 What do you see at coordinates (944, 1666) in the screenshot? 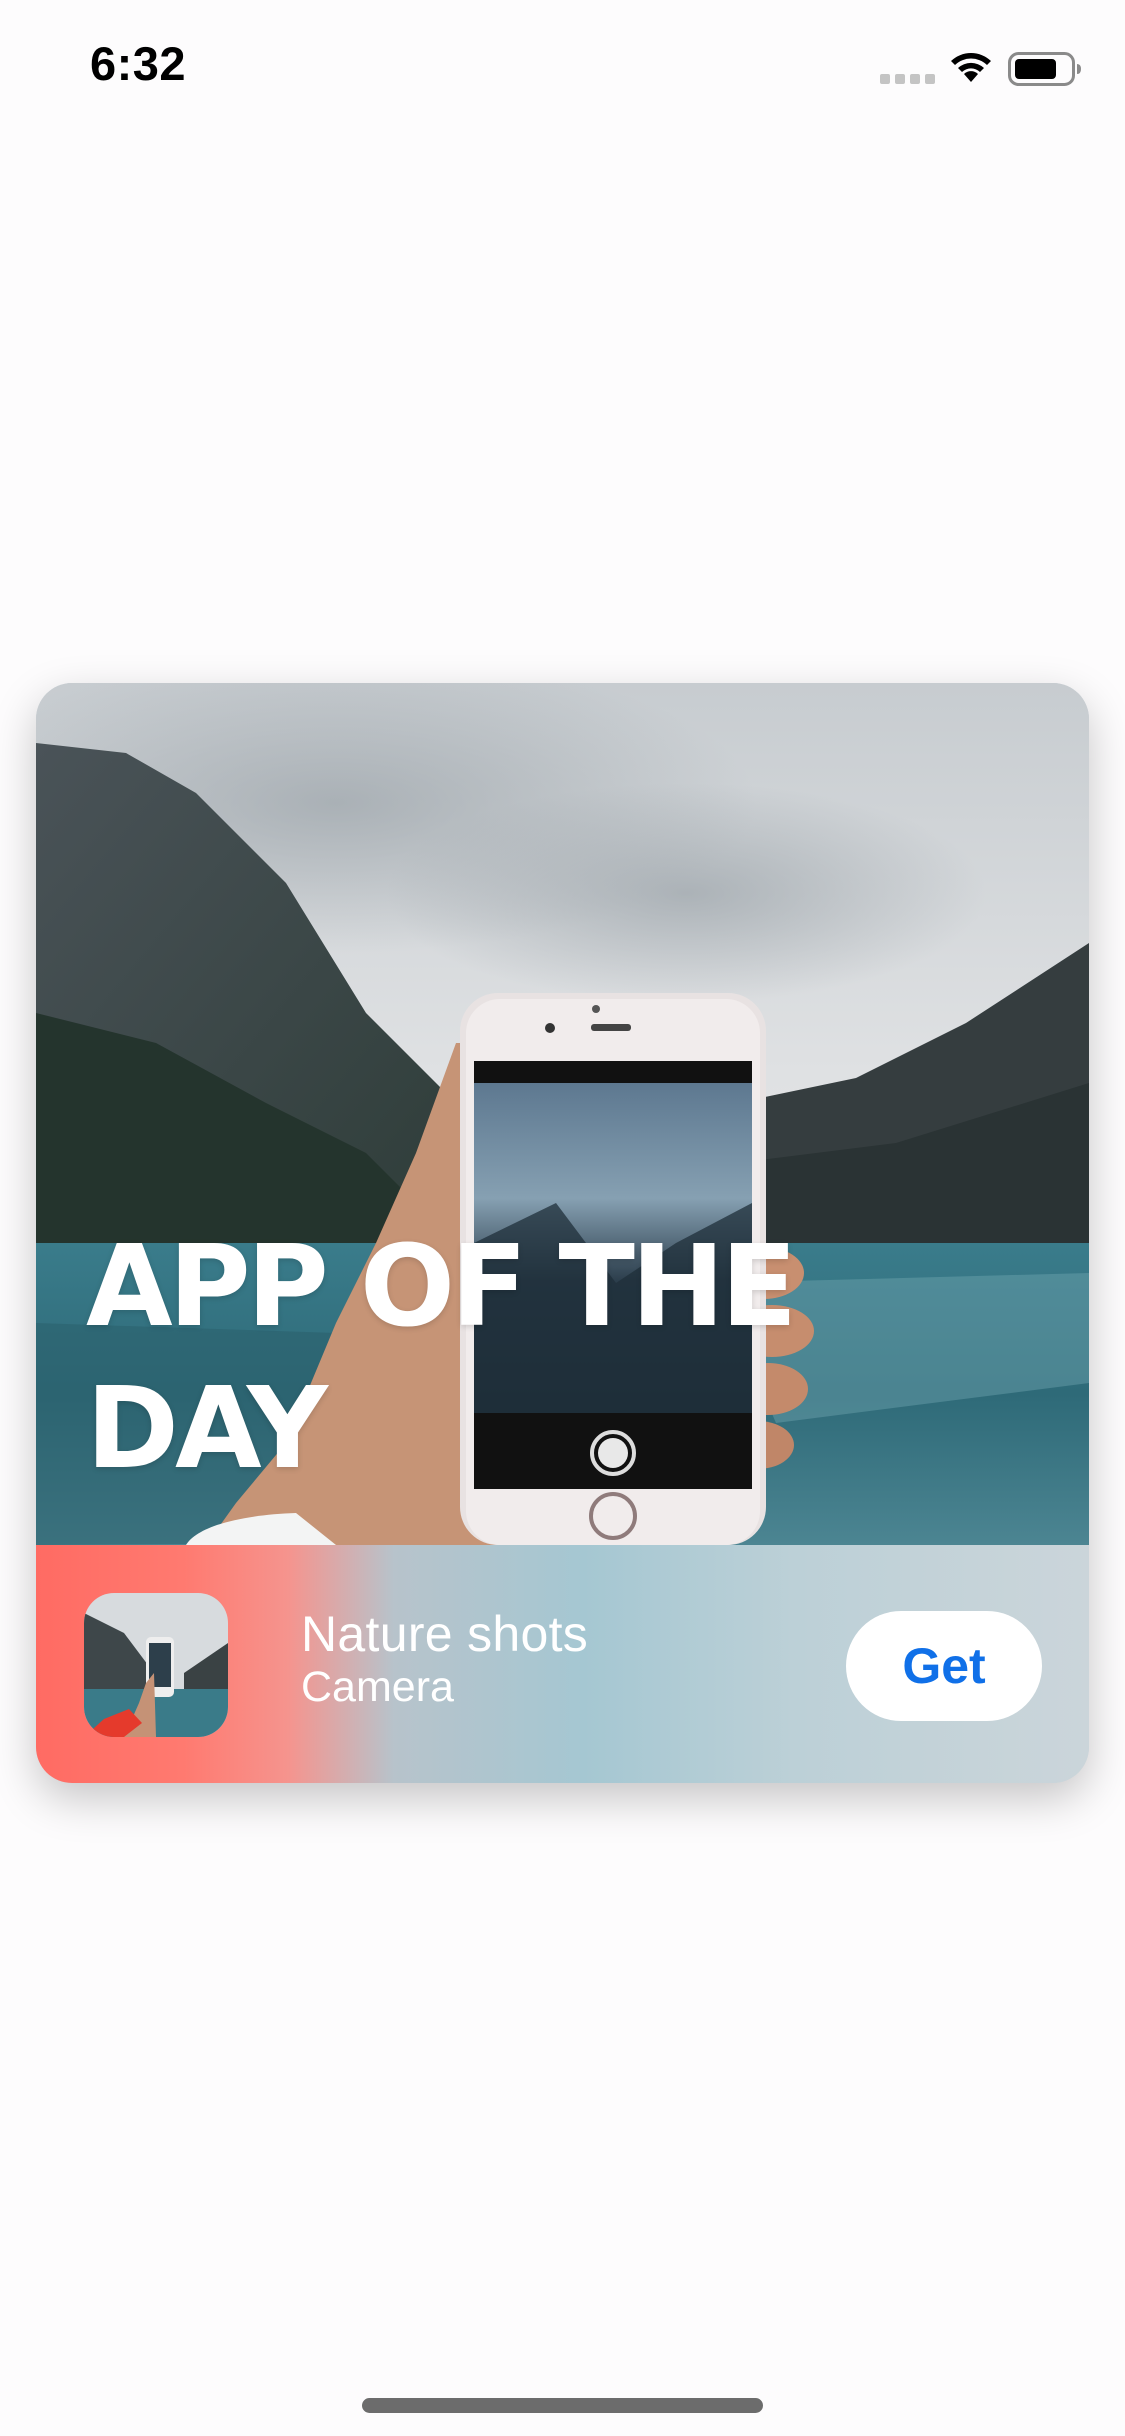
I see `get-button: Get` at bounding box center [944, 1666].